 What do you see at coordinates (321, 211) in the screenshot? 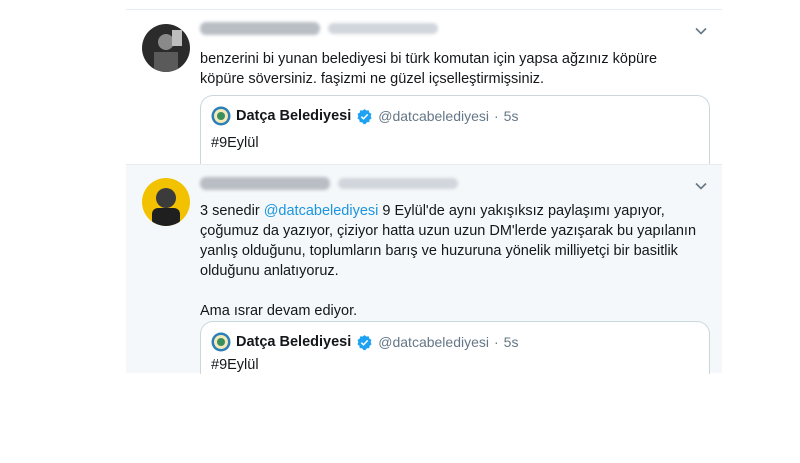
I see `mention-link: @datcabelediyesi` at bounding box center [321, 211].